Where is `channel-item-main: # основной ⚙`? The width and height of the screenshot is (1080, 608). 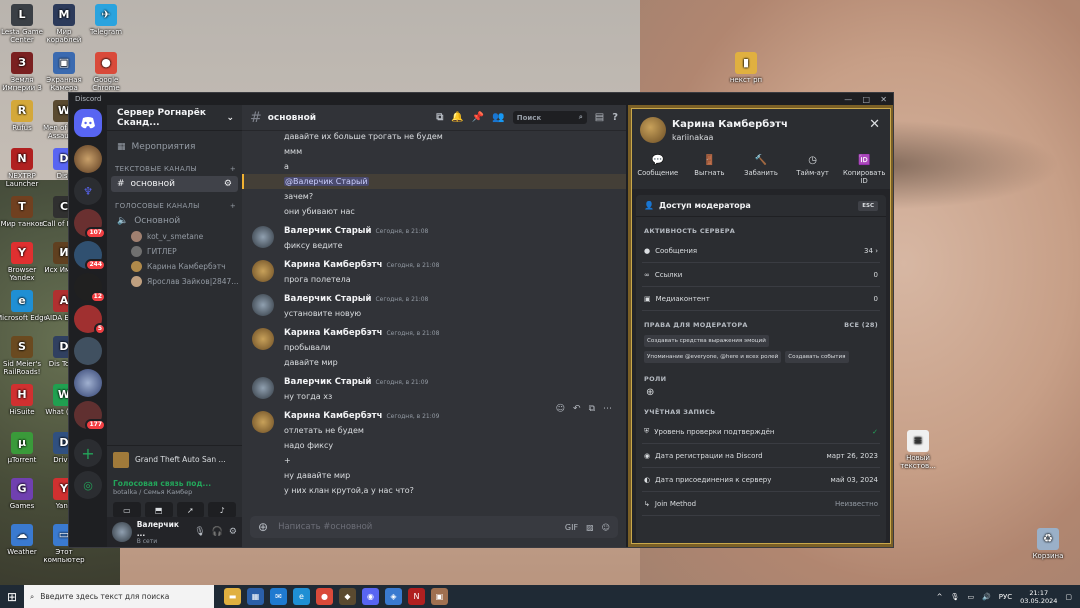 channel-item-main: # основной ⚙ is located at coordinates (174, 184).